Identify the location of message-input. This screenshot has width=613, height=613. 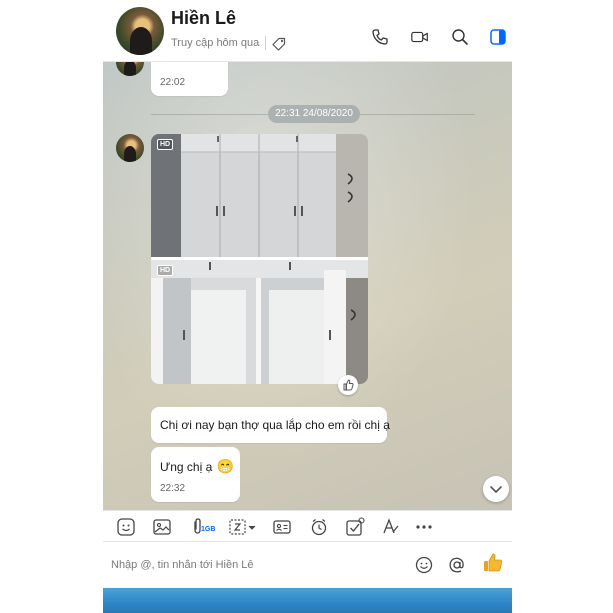
(256, 565).